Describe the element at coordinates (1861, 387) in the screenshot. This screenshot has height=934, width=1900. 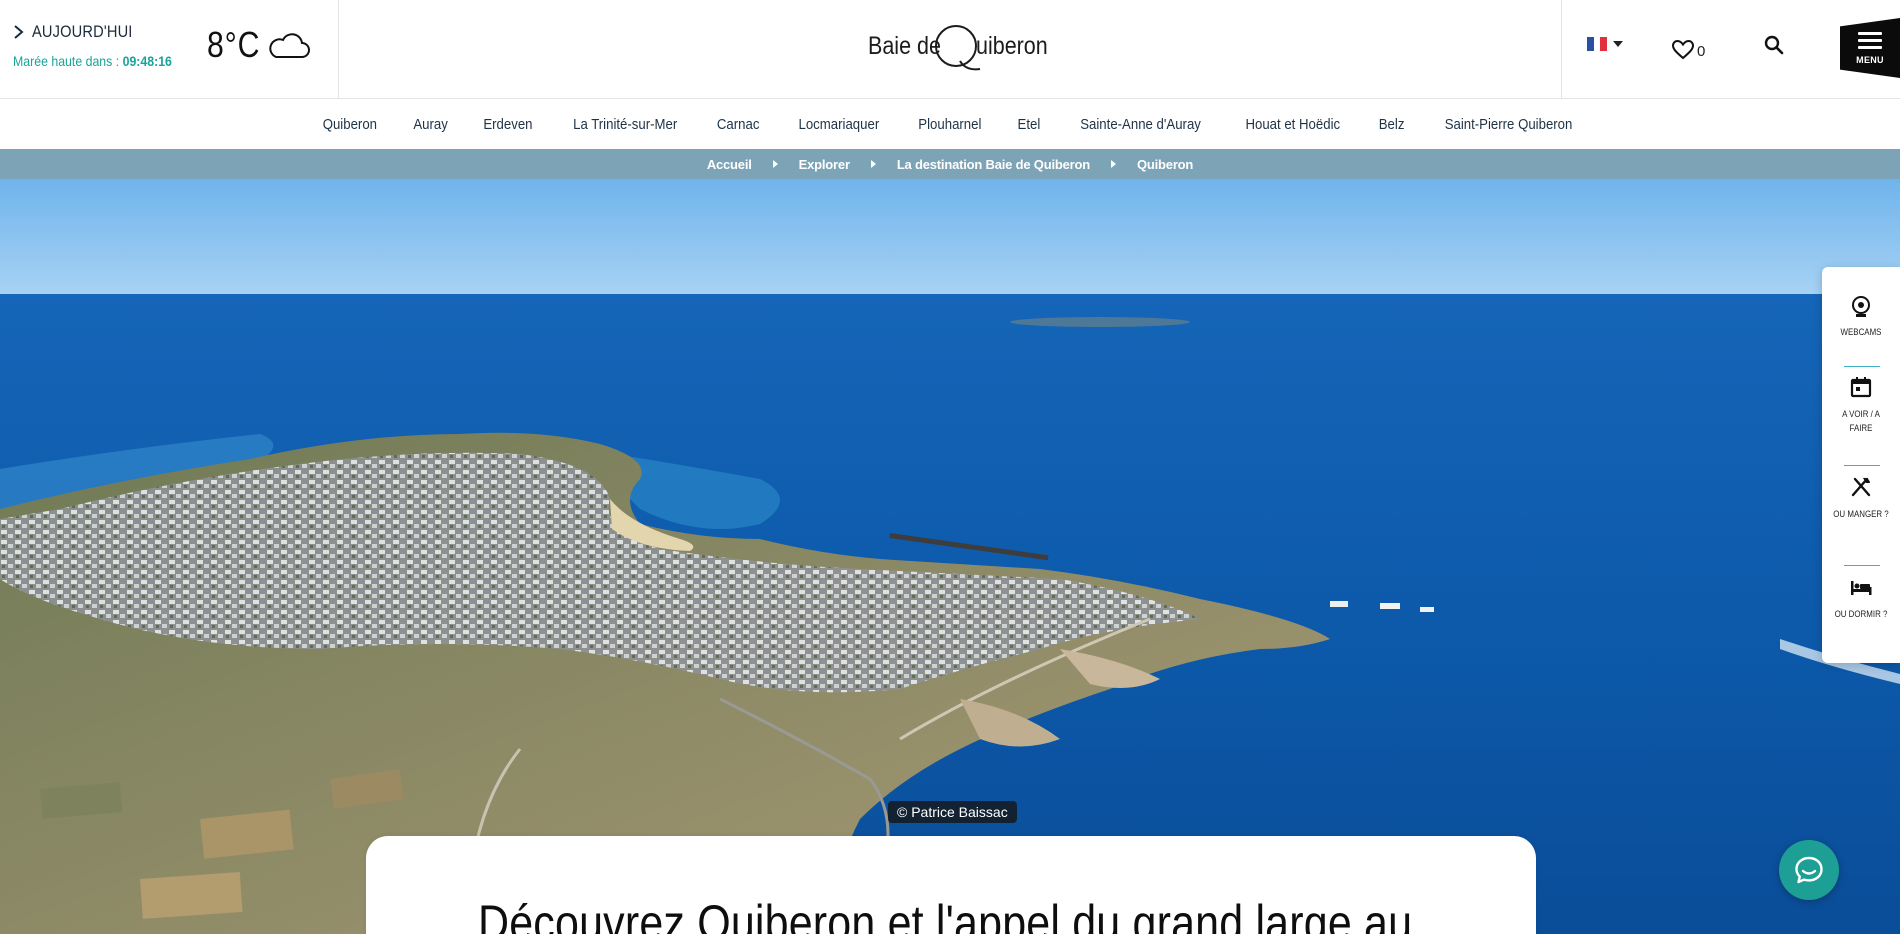
I see `calendar-icon` at that location.